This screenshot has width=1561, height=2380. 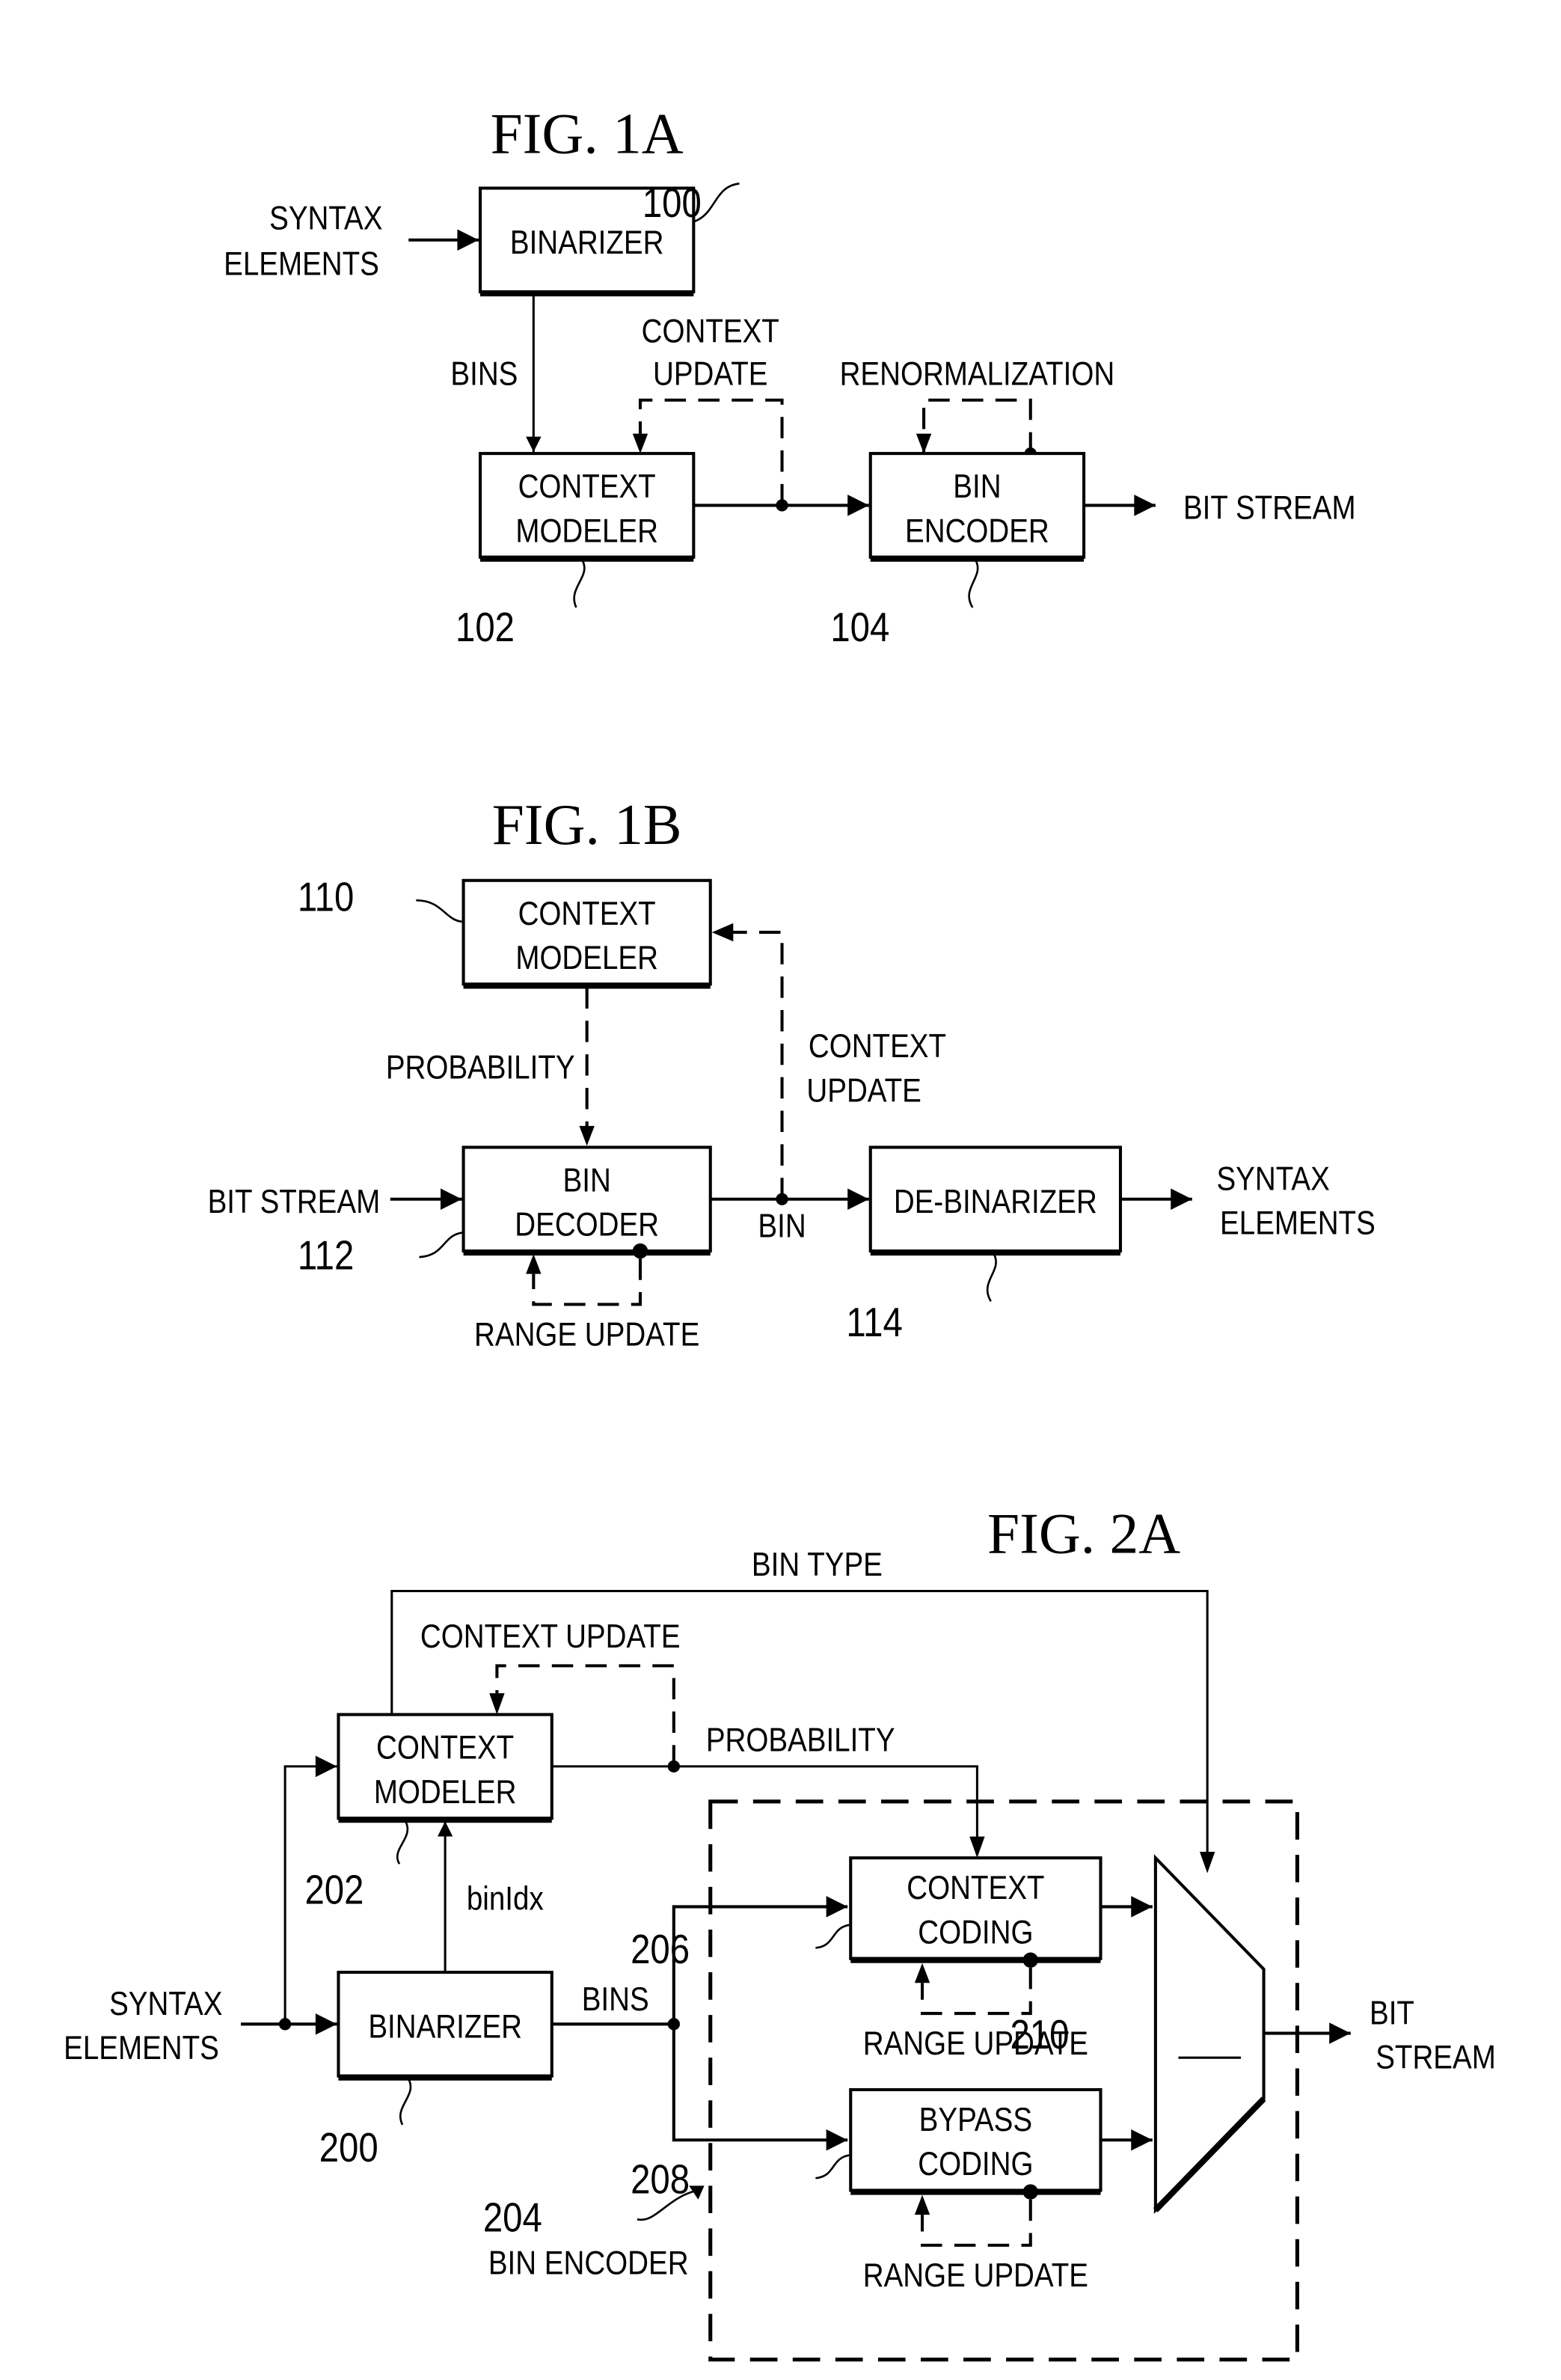 I want to click on figure-2a-title: FIG. 2A, so click(x=1083, y=1534).